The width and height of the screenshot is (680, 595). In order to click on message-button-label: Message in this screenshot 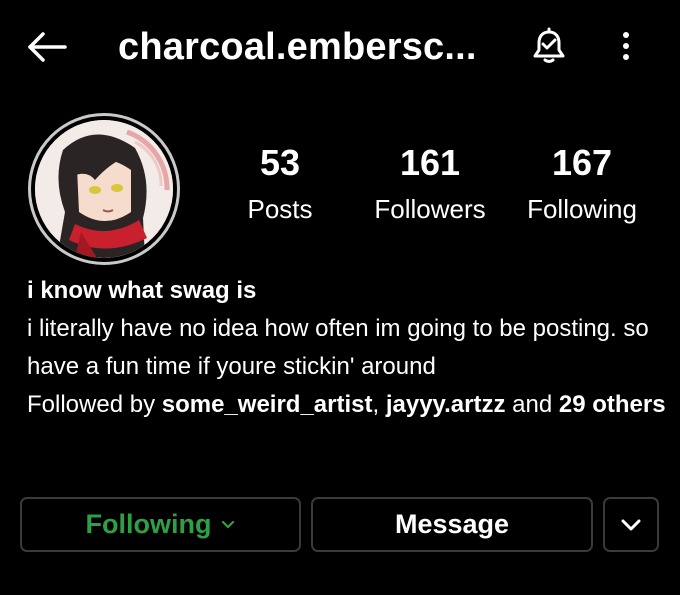, I will do `click(452, 524)`.